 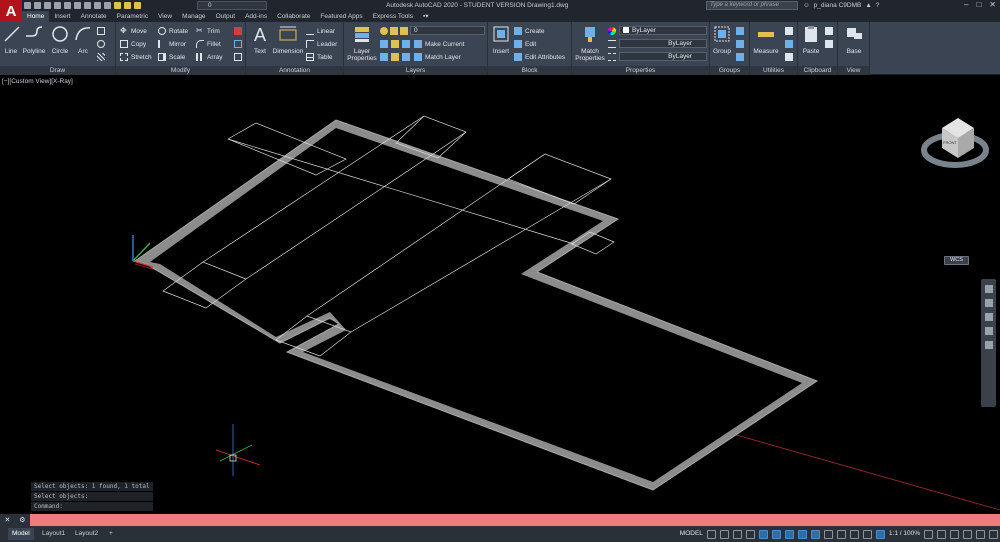 I want to click on isolate-objects-icon, so click(x=954, y=534).